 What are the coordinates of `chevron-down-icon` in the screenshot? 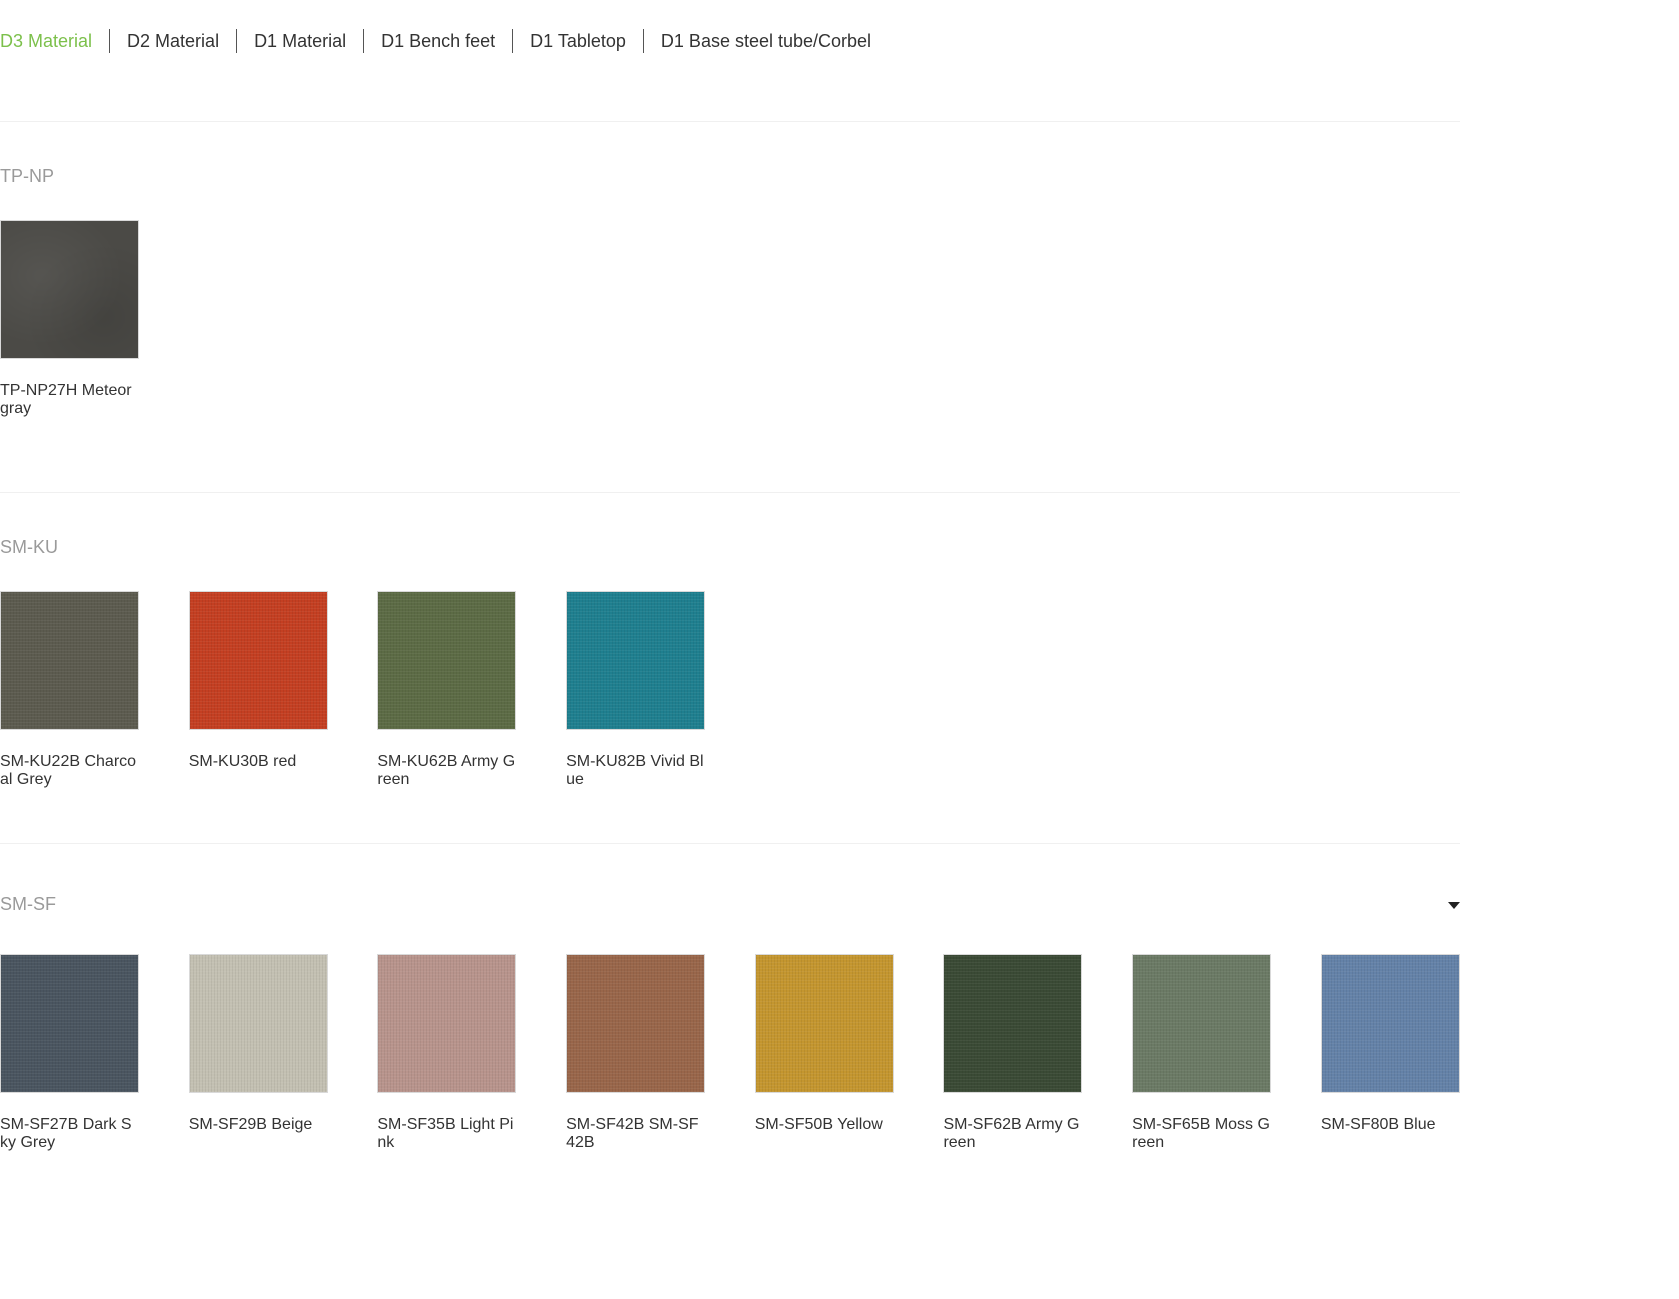 It's located at (1454, 905).